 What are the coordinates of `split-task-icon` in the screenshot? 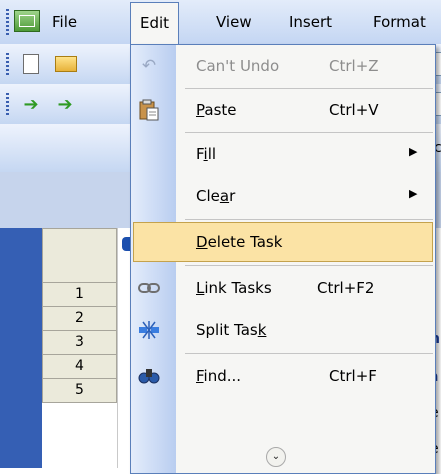 It's located at (149, 330).